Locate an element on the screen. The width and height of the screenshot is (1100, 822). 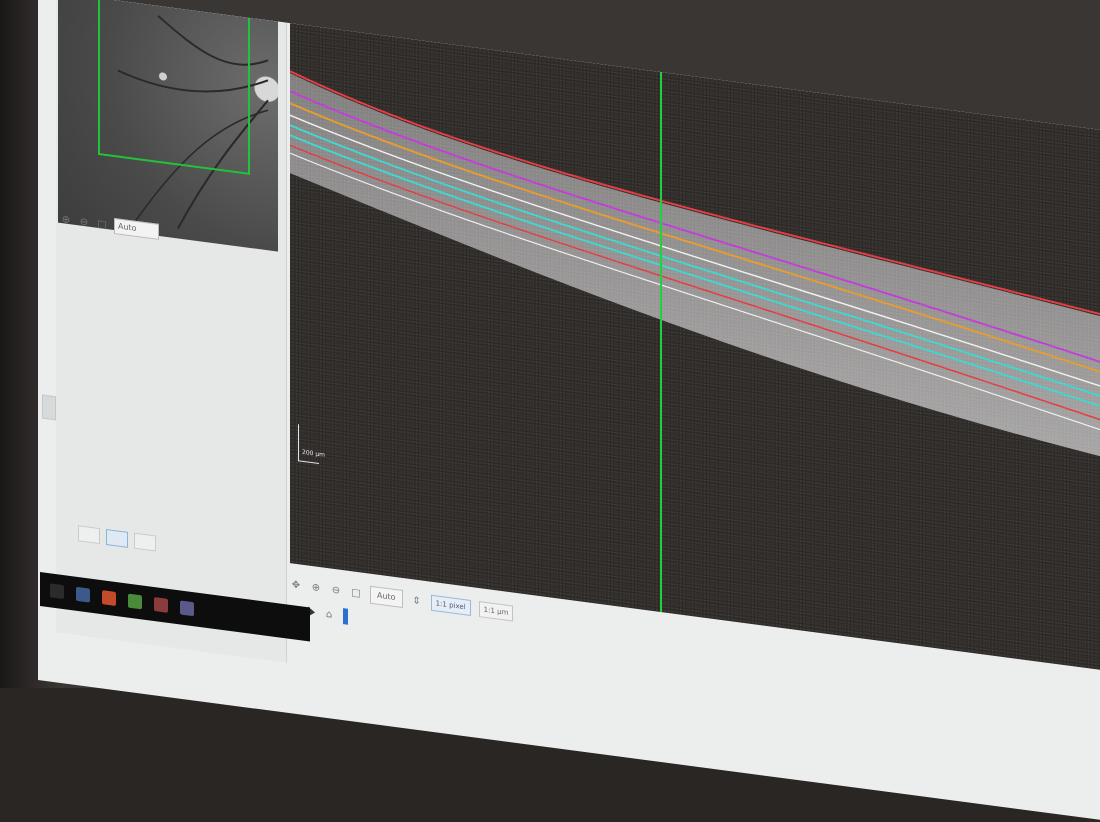
app-icon is located at coordinates (135, 601).